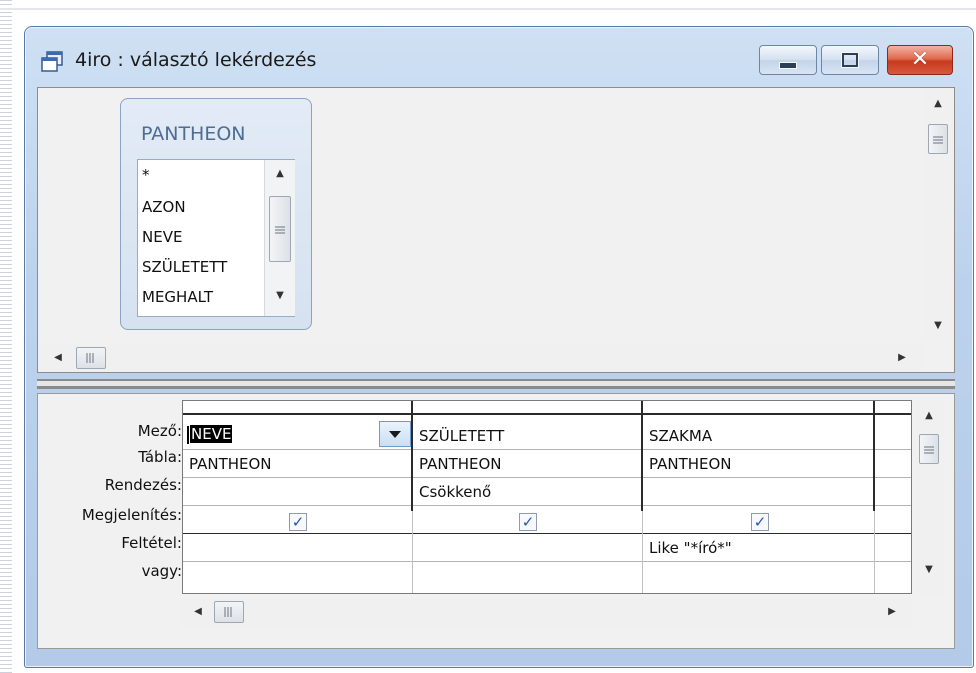 The height and width of the screenshot is (673, 976). I want to click on field-item-meghalt: MEGHALT, so click(177, 297).